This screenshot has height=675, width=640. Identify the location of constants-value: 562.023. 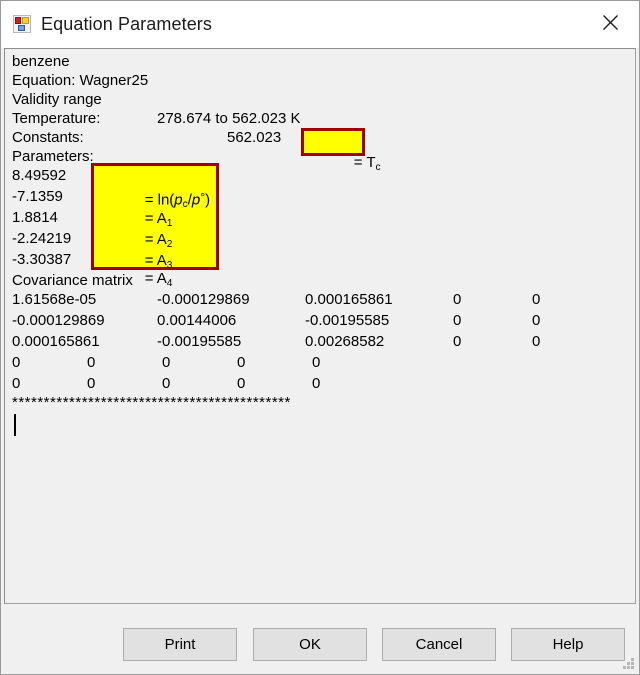
(254, 137).